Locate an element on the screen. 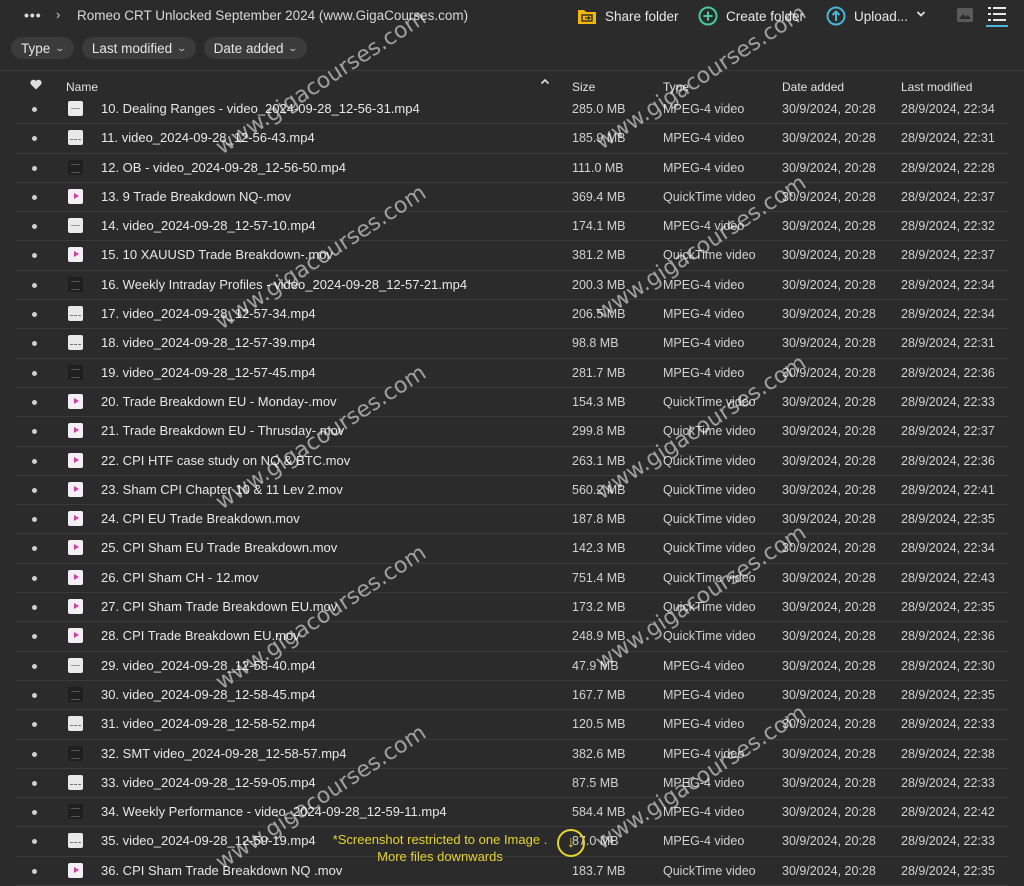 Image resolution: width=1024 pixels, height=886 pixels. filter-date-added: Date added ⌄ is located at coordinates (255, 48).